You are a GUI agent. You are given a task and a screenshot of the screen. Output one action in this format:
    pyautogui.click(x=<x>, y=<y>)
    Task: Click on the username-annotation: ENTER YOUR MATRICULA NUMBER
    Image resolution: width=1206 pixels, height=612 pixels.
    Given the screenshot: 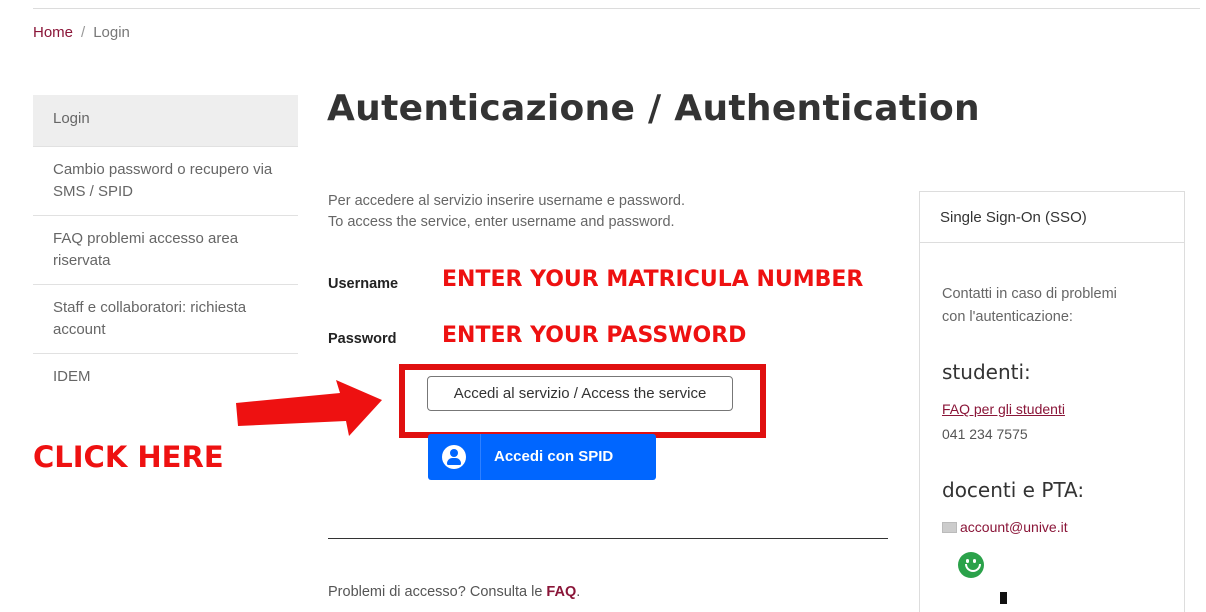 What is the action you would take?
    pyautogui.click(x=653, y=279)
    